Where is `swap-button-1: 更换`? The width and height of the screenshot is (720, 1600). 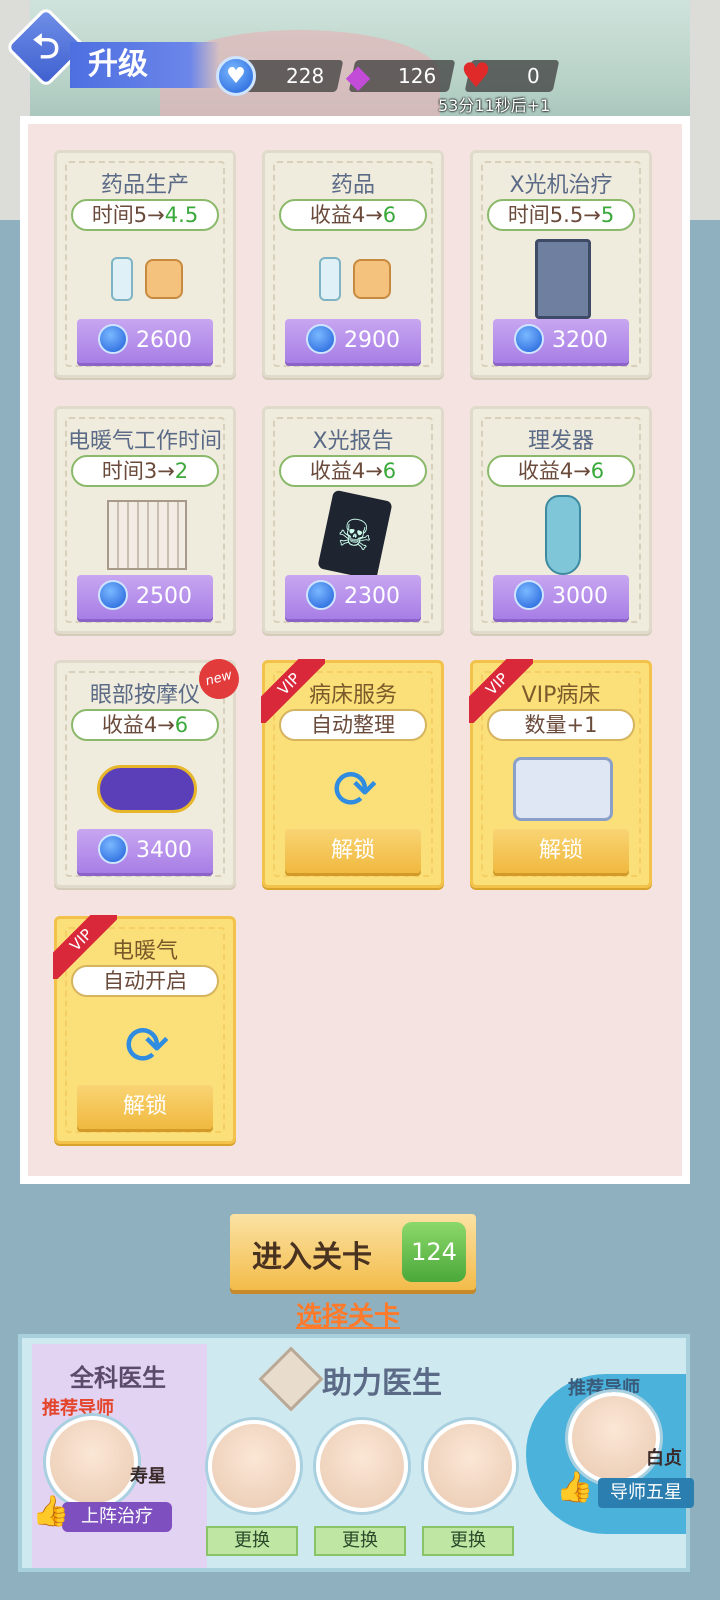
swap-button-1: 更换 is located at coordinates (252, 1541).